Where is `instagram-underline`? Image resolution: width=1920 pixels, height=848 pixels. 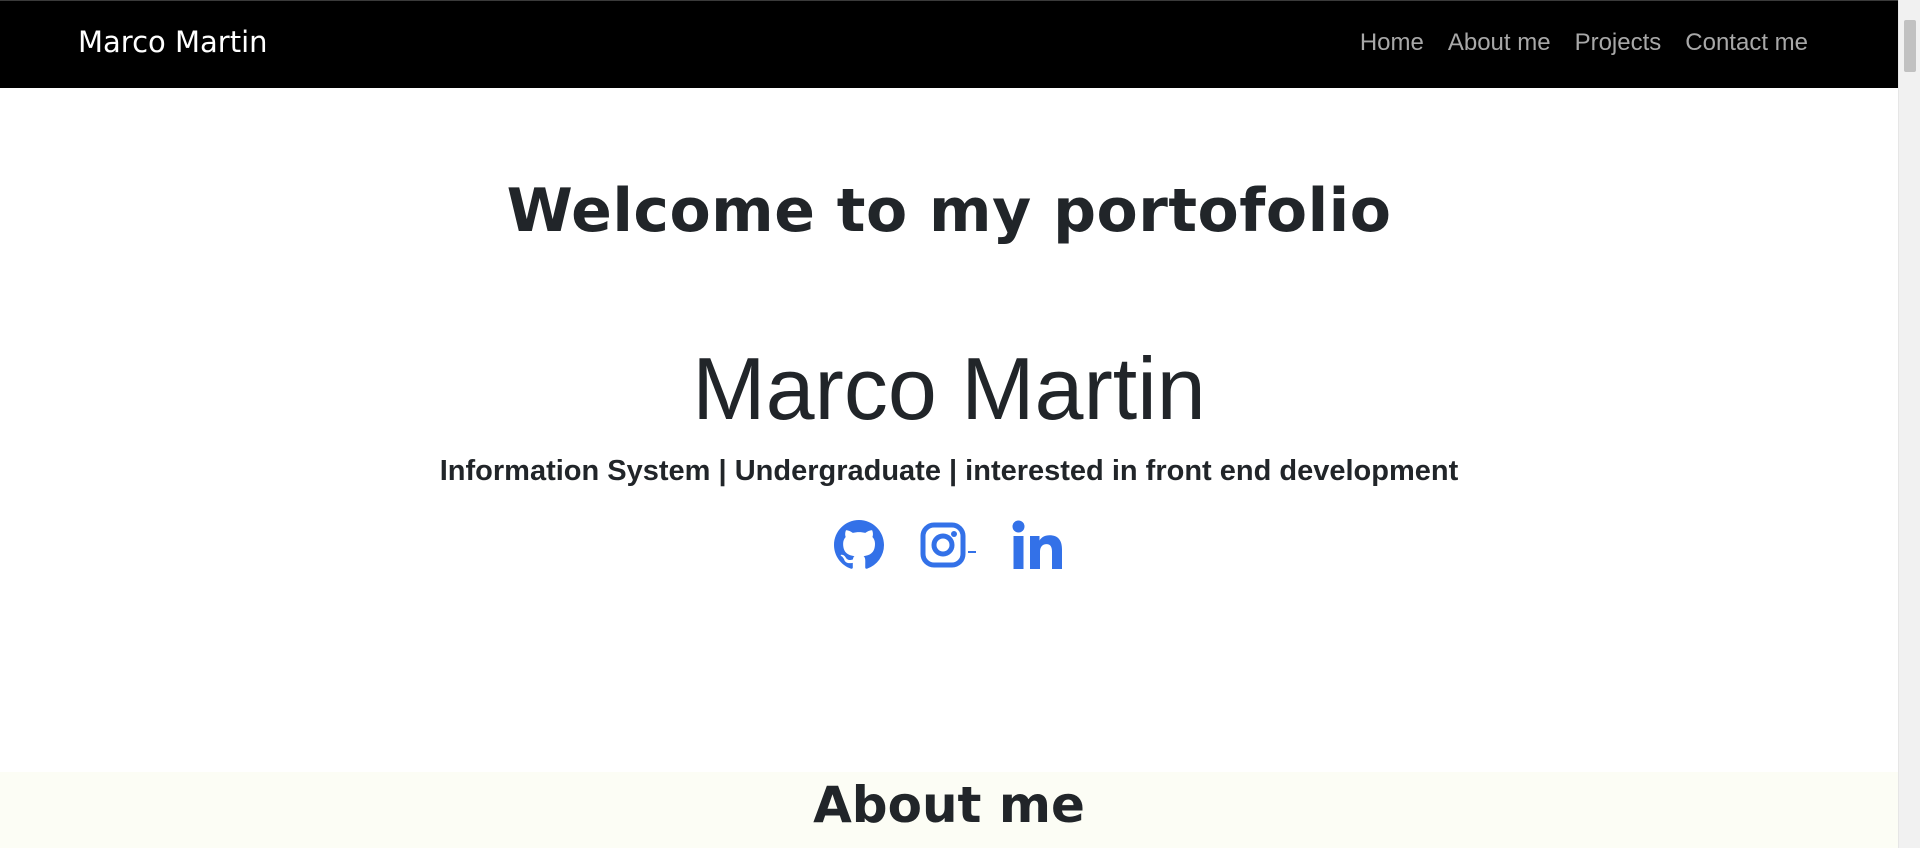 instagram-underline is located at coordinates (972, 552).